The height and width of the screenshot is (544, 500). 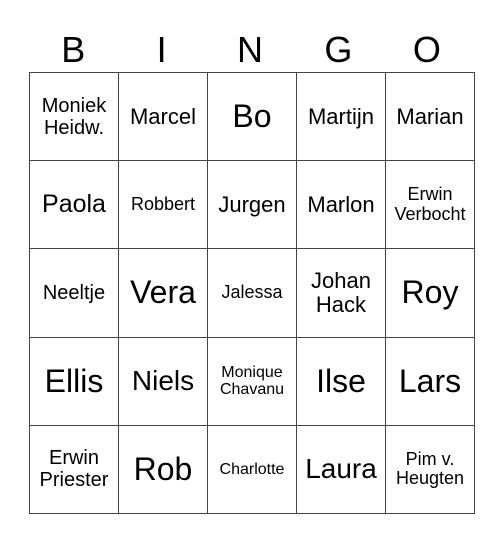 I want to click on cell-label: Martijn, so click(x=340, y=116).